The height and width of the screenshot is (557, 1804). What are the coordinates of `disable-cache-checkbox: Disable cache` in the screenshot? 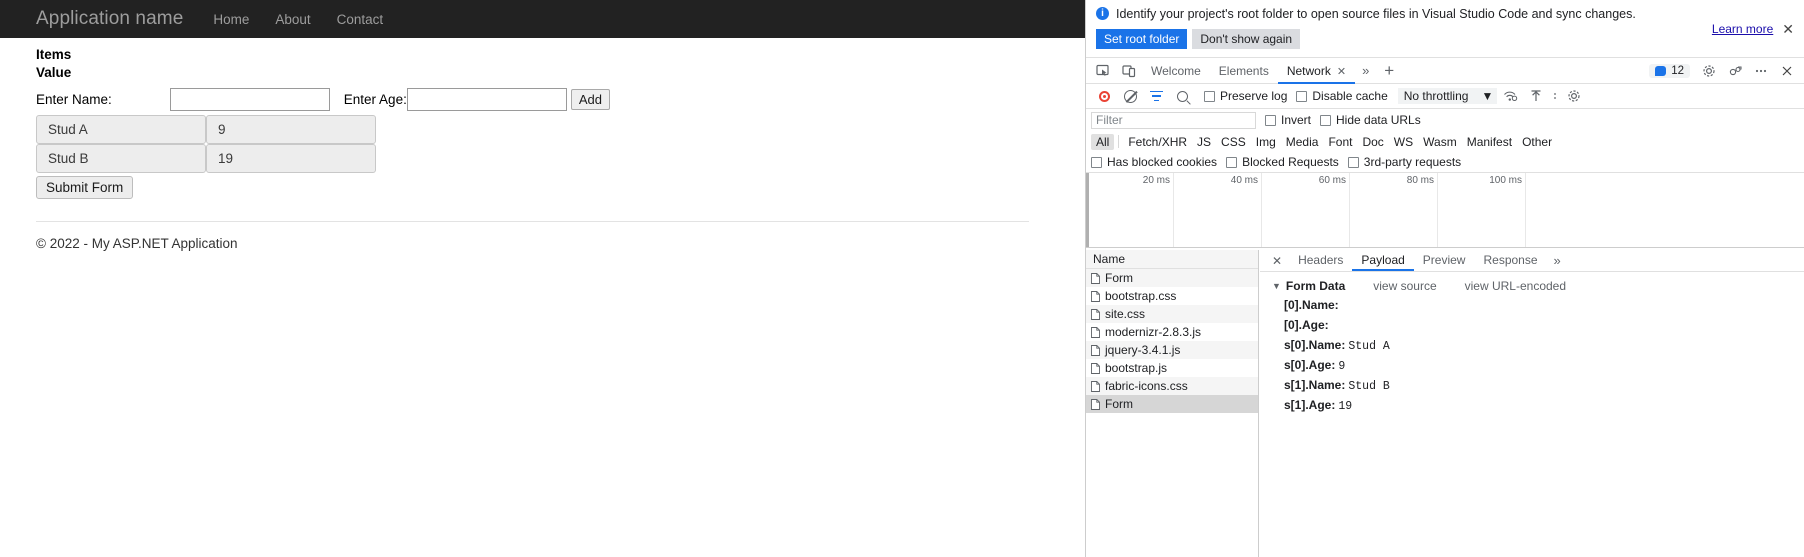 It's located at (1342, 96).